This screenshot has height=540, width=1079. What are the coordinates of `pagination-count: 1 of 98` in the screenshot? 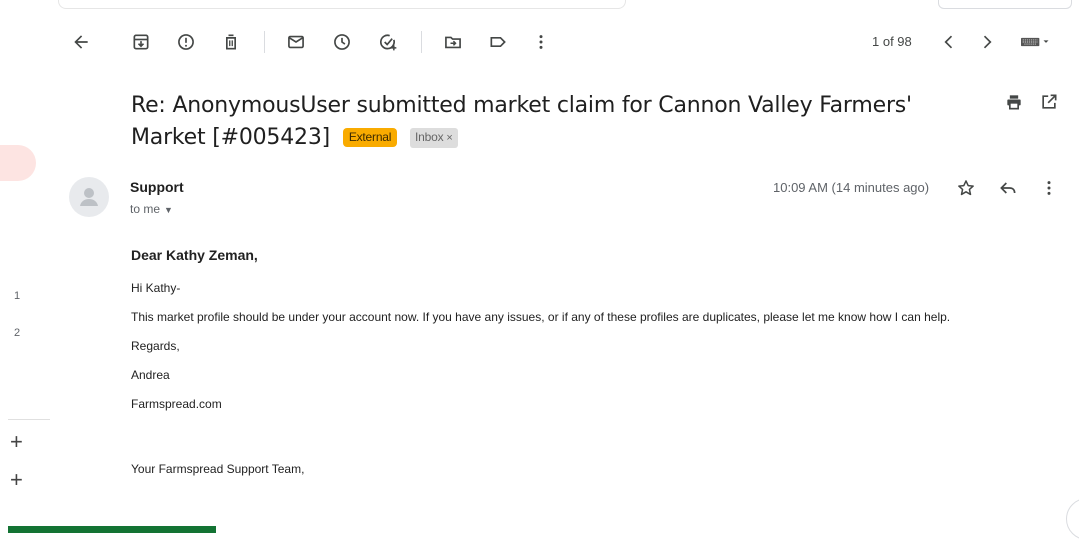 It's located at (892, 41).